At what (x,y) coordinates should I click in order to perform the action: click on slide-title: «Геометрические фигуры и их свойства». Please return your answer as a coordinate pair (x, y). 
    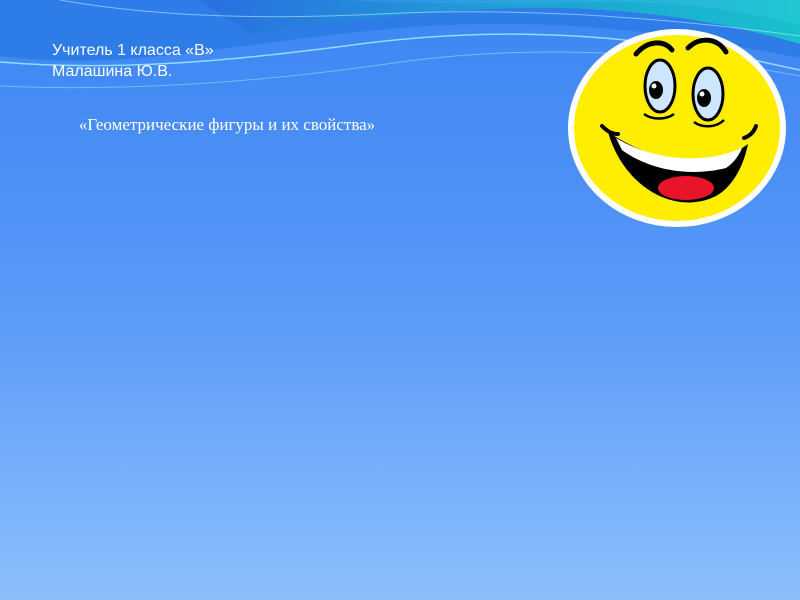
    Looking at the image, I should click on (227, 124).